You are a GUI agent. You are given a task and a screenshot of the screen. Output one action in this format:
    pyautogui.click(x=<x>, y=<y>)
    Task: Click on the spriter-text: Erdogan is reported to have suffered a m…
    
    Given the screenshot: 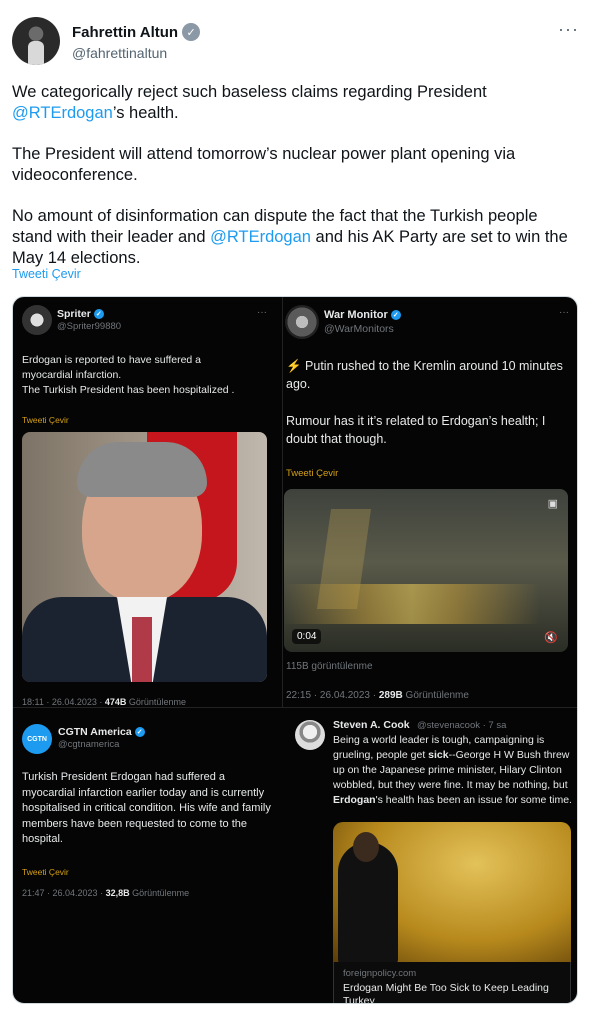 What is the action you would take?
    pyautogui.click(x=128, y=375)
    